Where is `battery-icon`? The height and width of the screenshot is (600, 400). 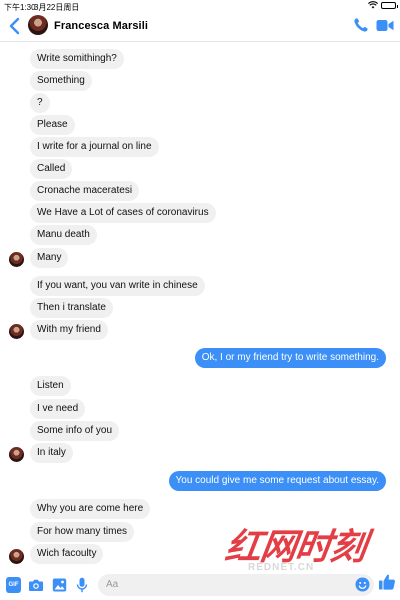 battery-icon is located at coordinates (389, 5).